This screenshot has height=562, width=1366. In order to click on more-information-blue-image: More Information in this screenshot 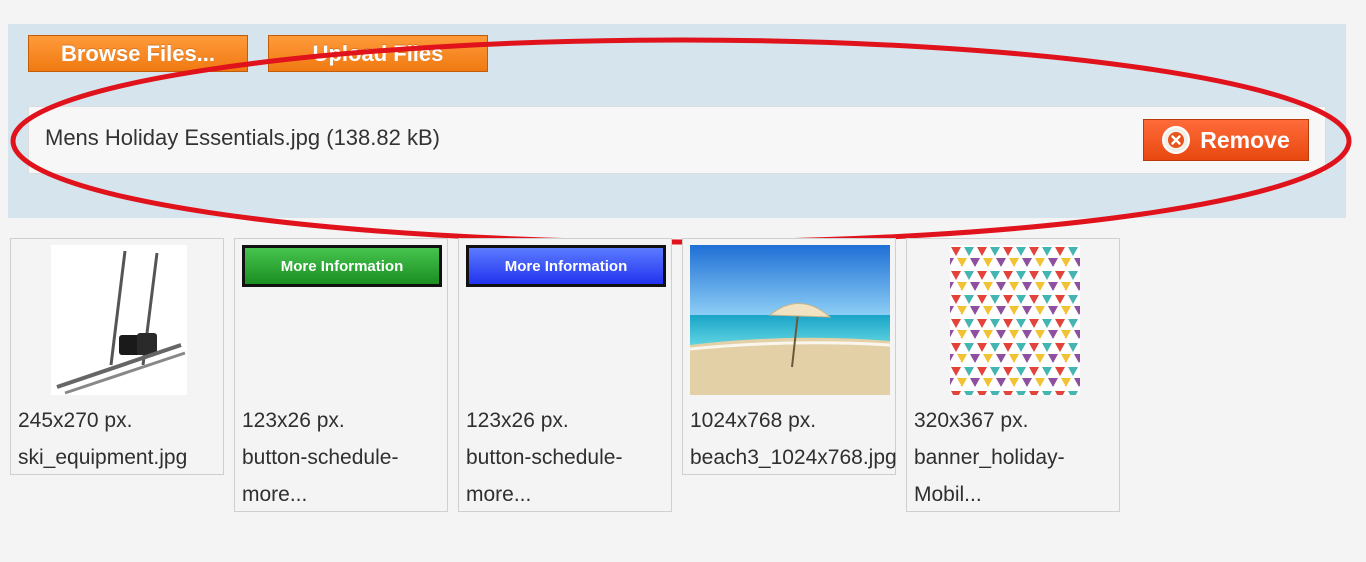, I will do `click(566, 266)`.